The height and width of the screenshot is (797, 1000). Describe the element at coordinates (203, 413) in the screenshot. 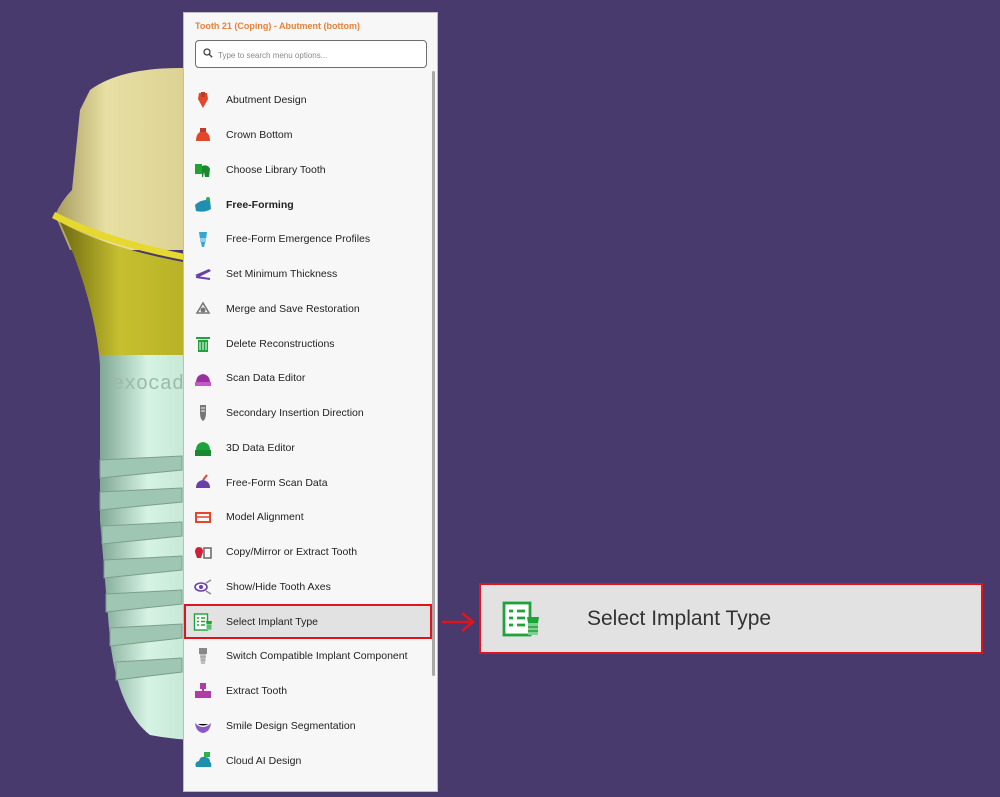

I see `insertion-direction-icon` at that location.